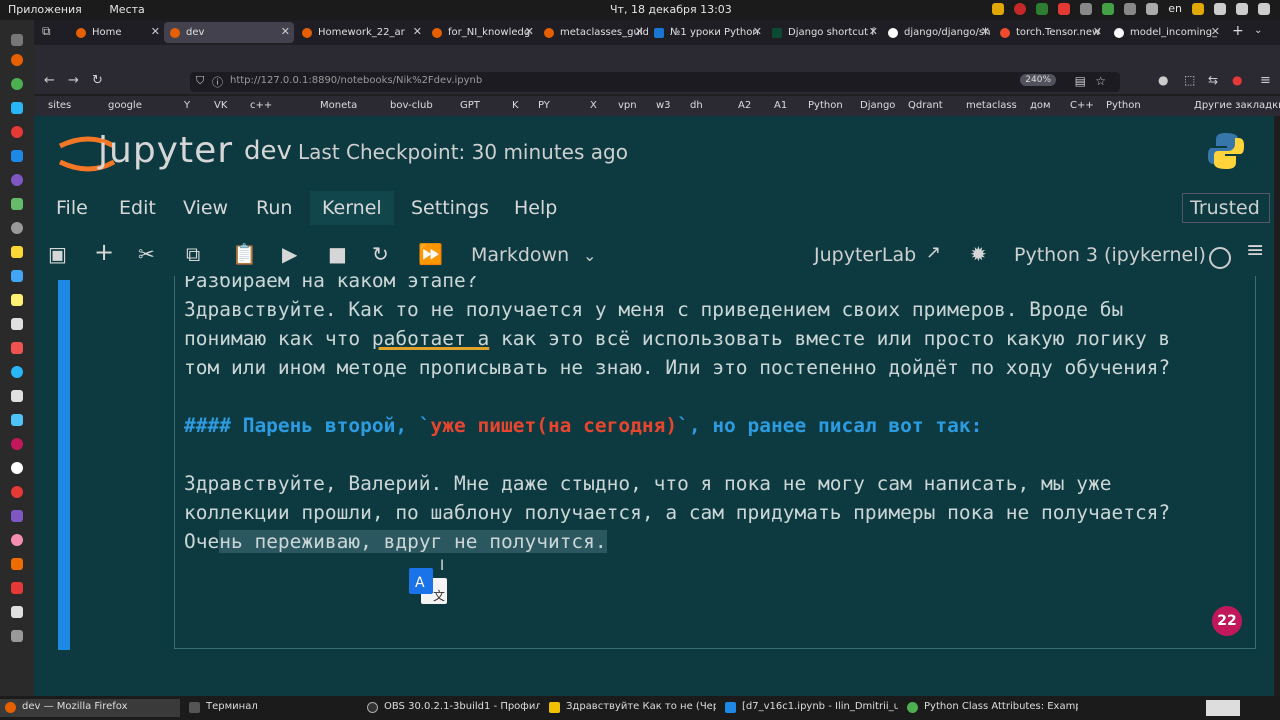 Image resolution: width=1280 pixels, height=720 pixels. I want to click on bookmark-item: A2, so click(744, 105).